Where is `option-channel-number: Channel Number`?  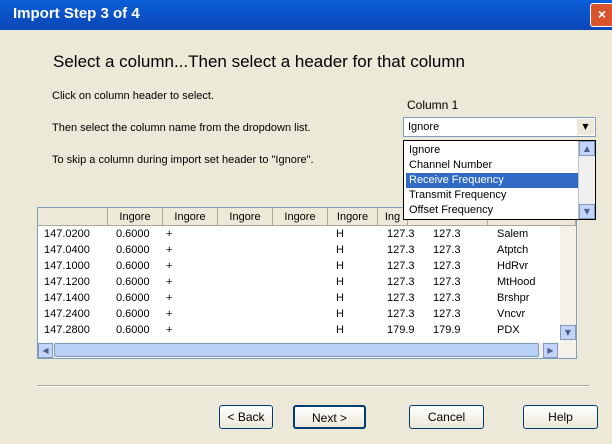 option-channel-number: Channel Number is located at coordinates (493, 165).